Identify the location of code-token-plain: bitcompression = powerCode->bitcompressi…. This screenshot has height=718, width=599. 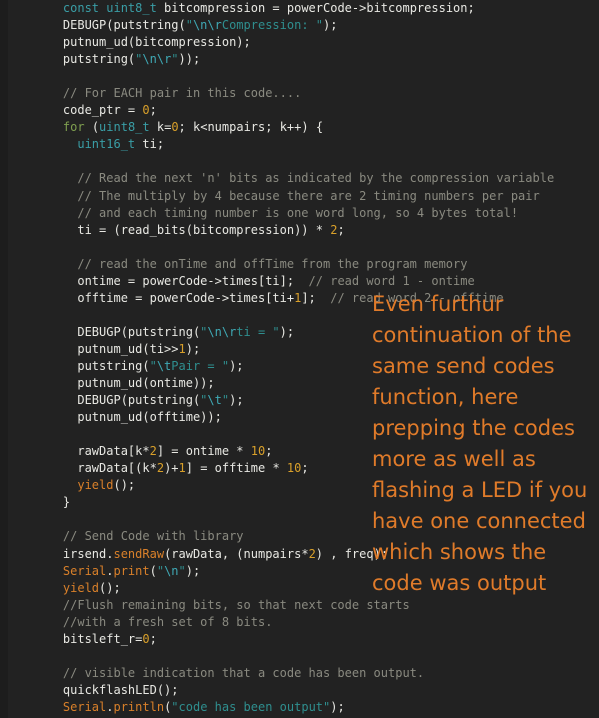
(315, 8).